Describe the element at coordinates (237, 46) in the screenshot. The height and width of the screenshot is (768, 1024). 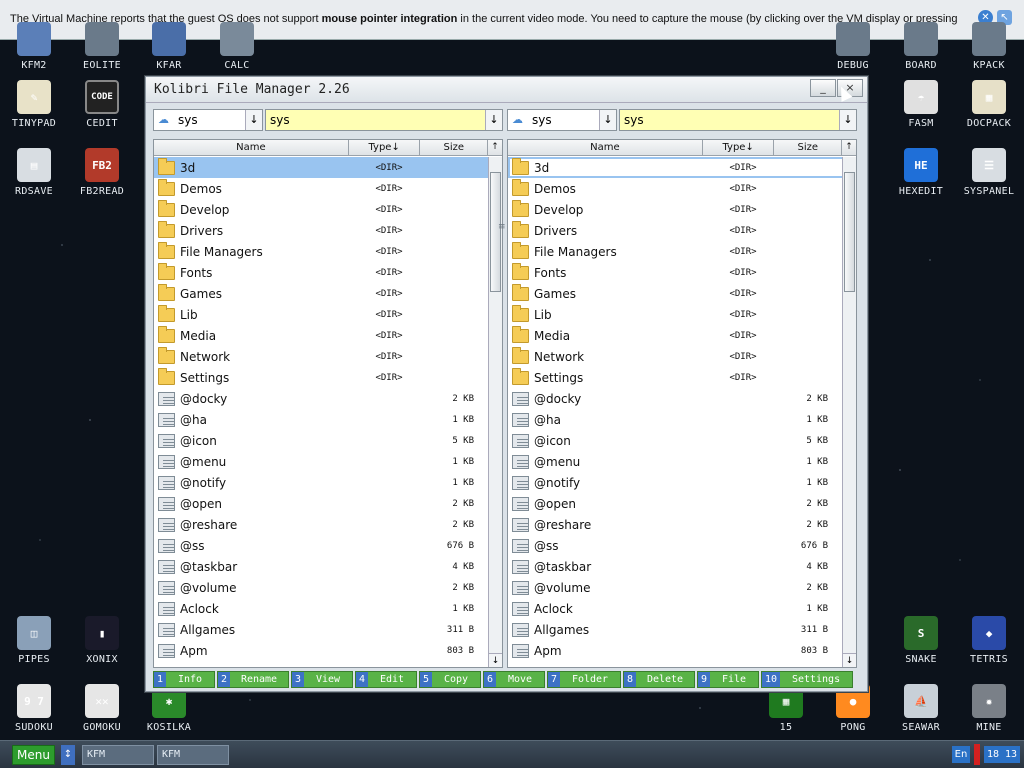
I see `desktop-icon-calc: CALC` at that location.